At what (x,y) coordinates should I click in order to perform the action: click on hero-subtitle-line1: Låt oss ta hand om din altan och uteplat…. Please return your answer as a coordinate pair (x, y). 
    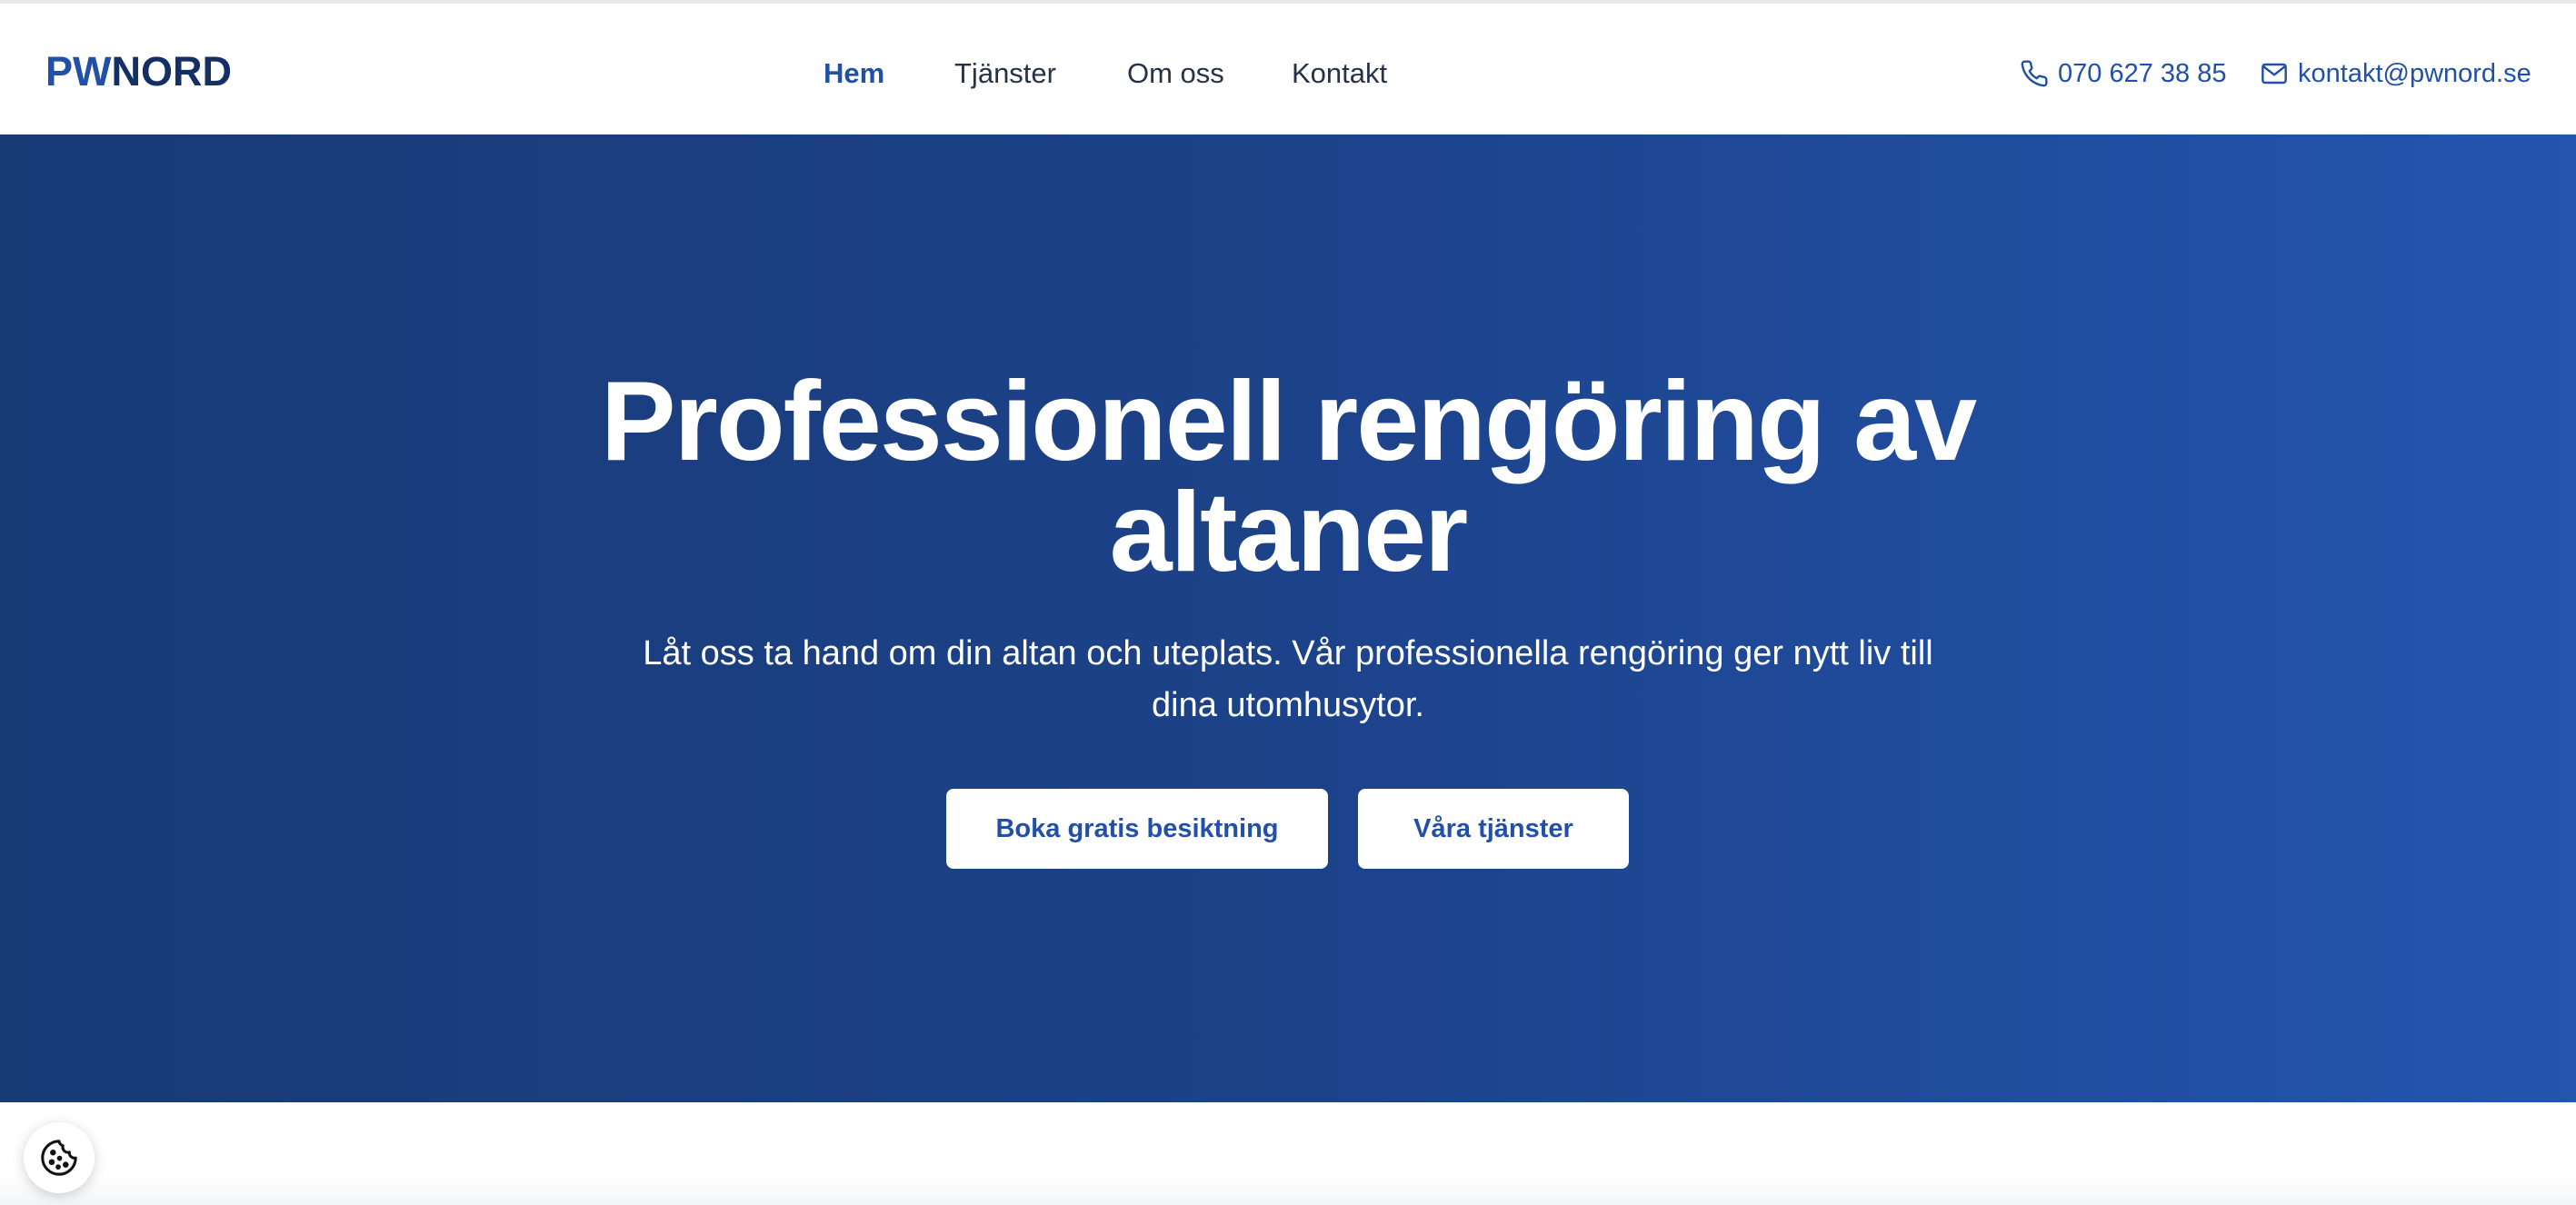
    Looking at the image, I should click on (1288, 653).